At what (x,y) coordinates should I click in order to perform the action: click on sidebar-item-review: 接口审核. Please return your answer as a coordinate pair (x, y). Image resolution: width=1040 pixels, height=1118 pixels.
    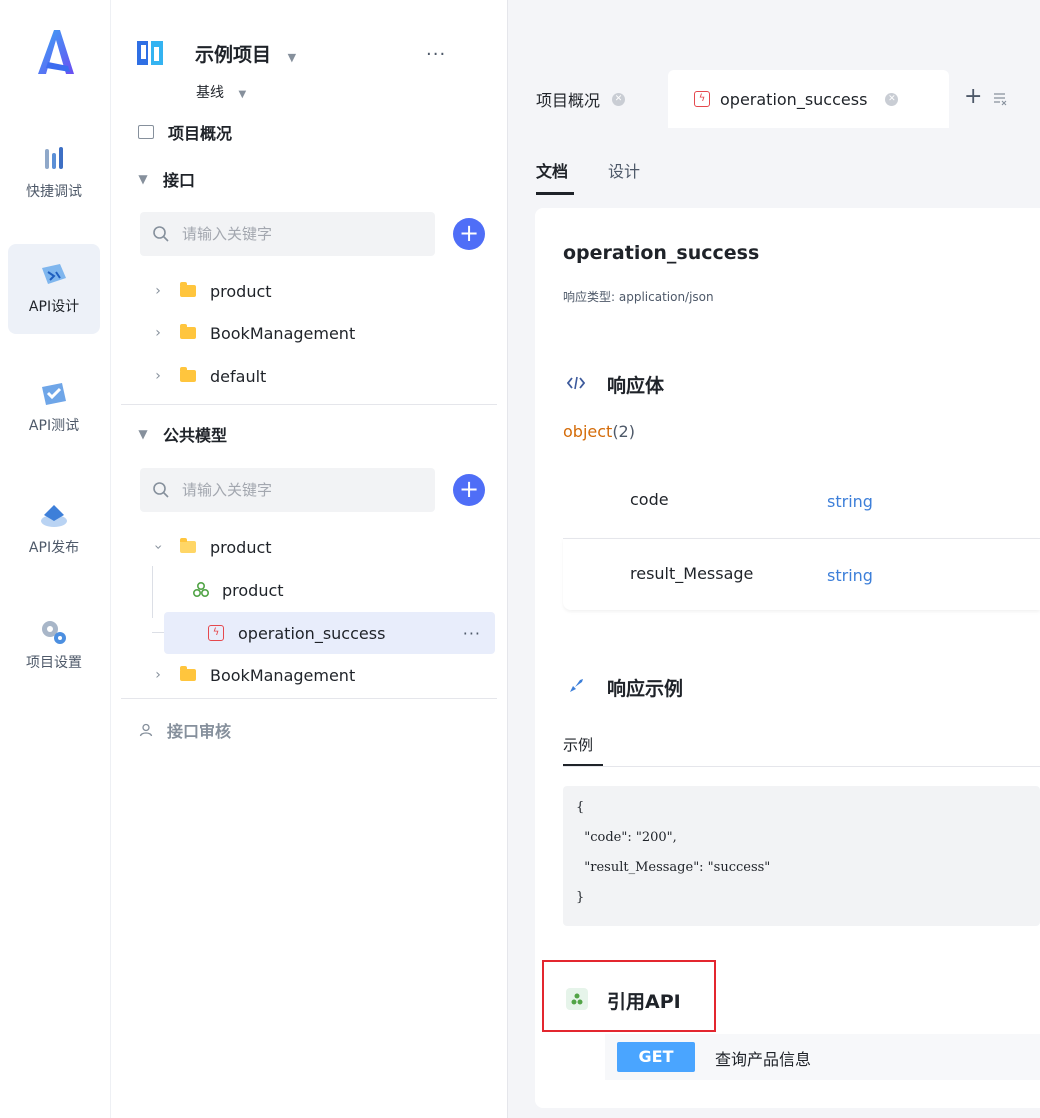
    Looking at the image, I should click on (309, 730).